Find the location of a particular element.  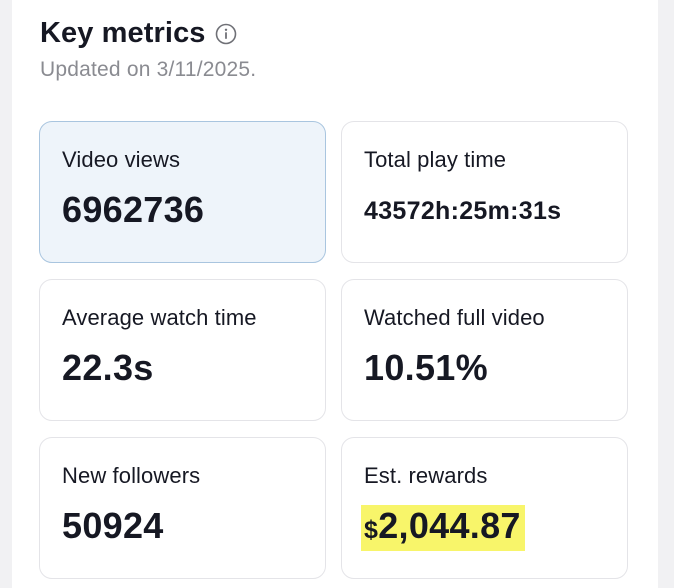

metric-value: $2,044.87 is located at coordinates (483, 528).